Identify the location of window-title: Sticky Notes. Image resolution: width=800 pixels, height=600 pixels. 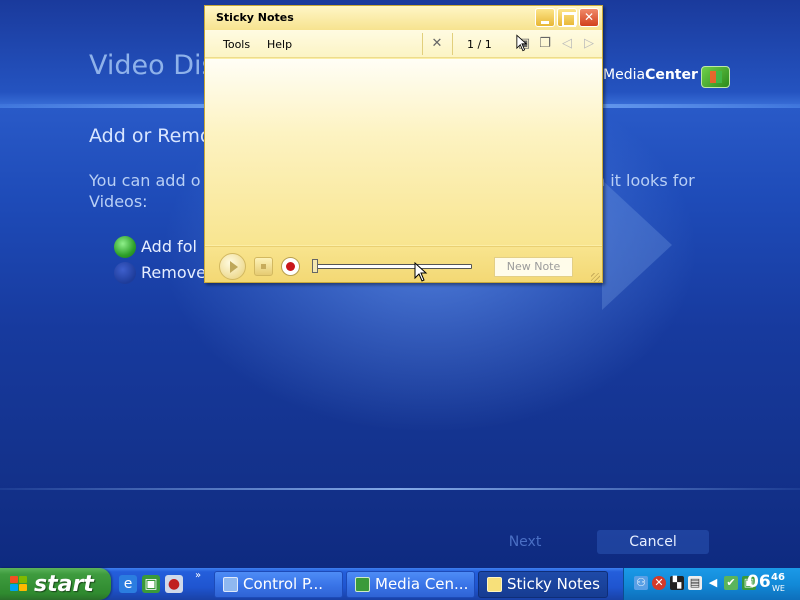
(255, 17).